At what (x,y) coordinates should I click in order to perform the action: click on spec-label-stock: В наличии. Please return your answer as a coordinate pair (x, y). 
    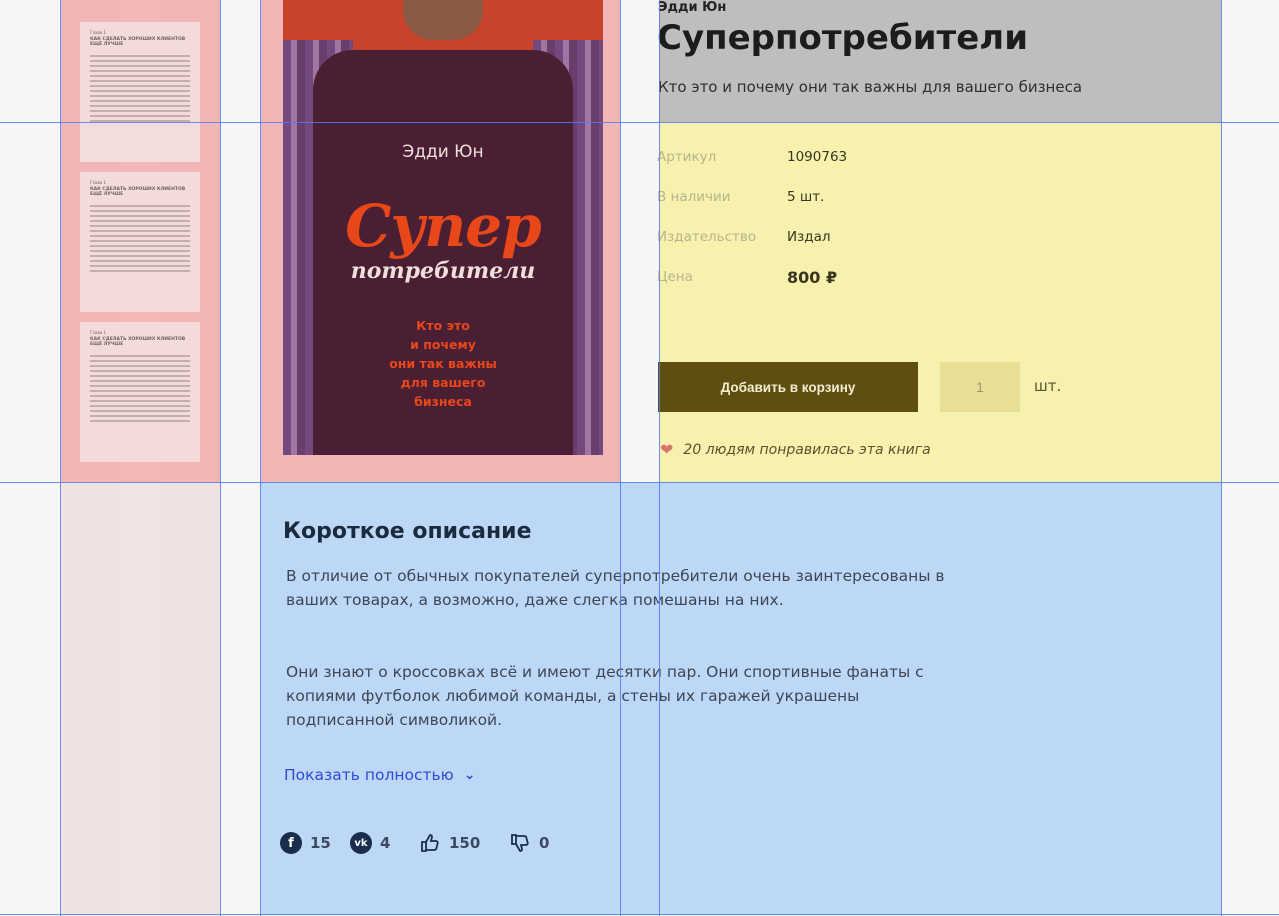
    Looking at the image, I should click on (694, 197).